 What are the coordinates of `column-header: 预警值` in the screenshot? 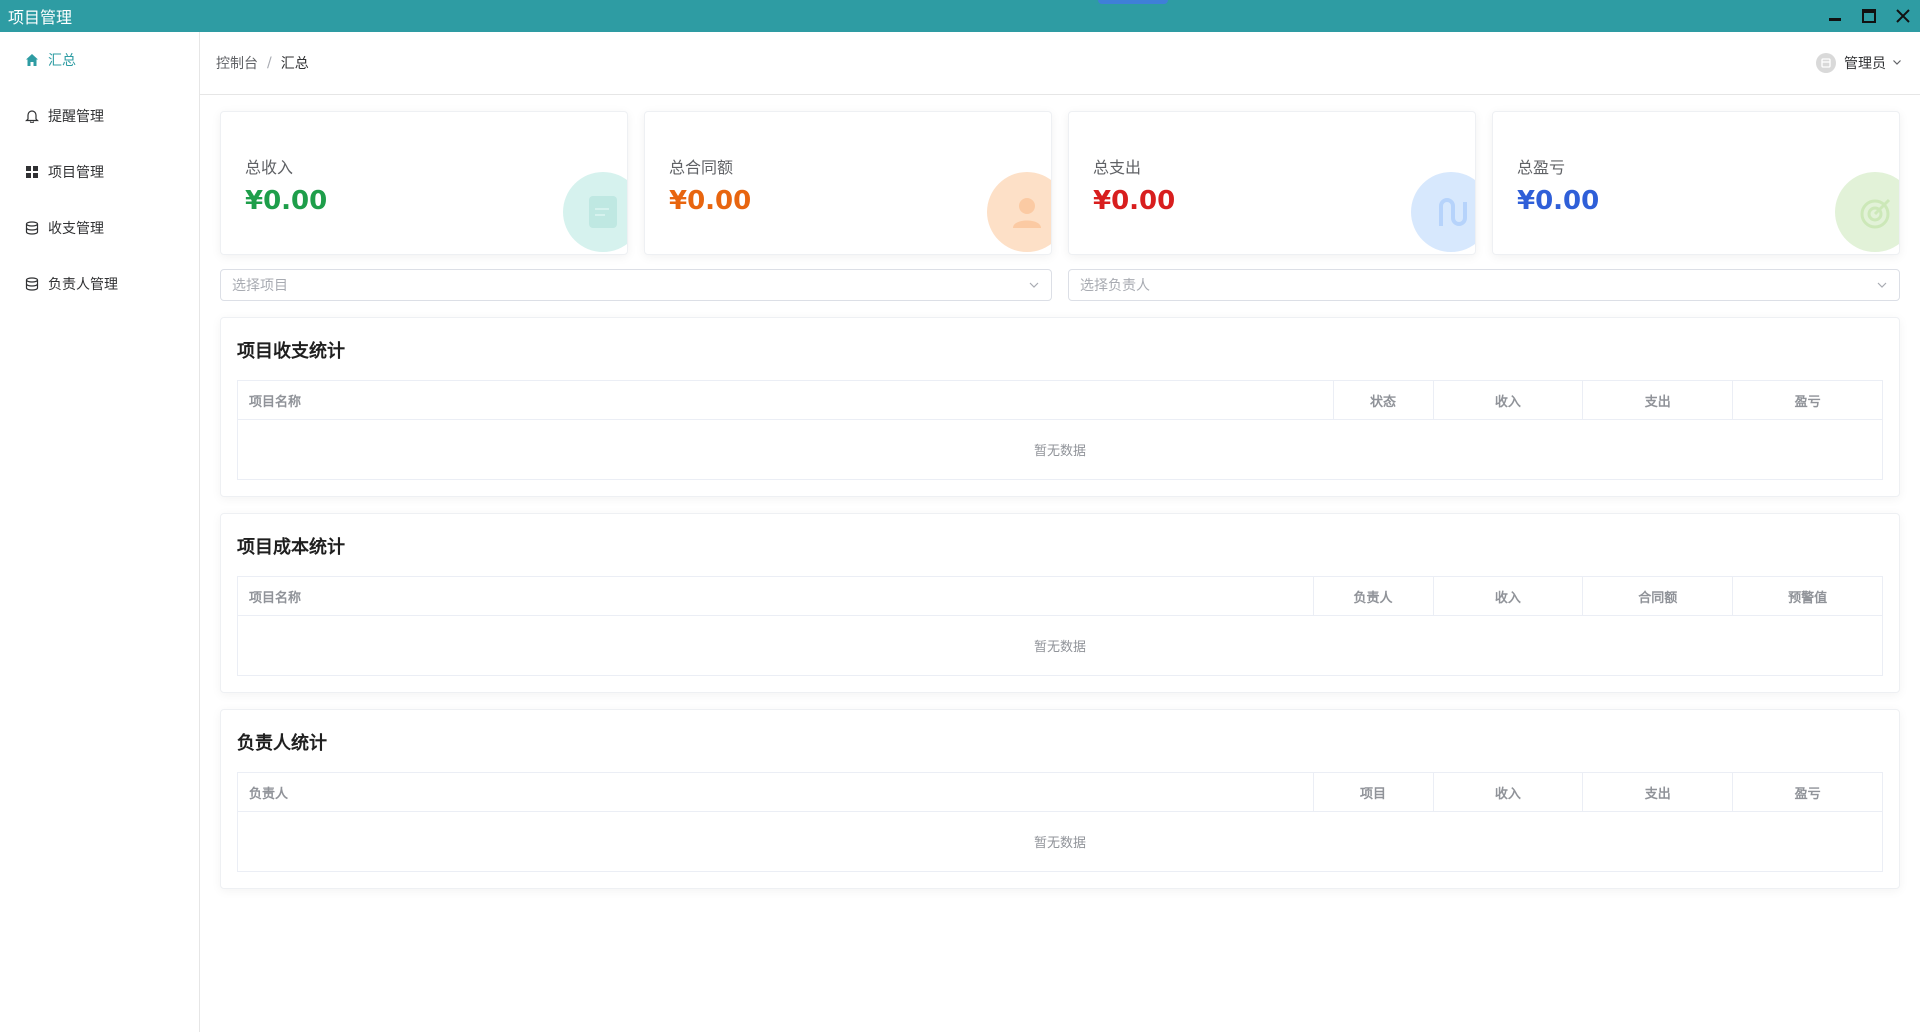 It's located at (1807, 596).